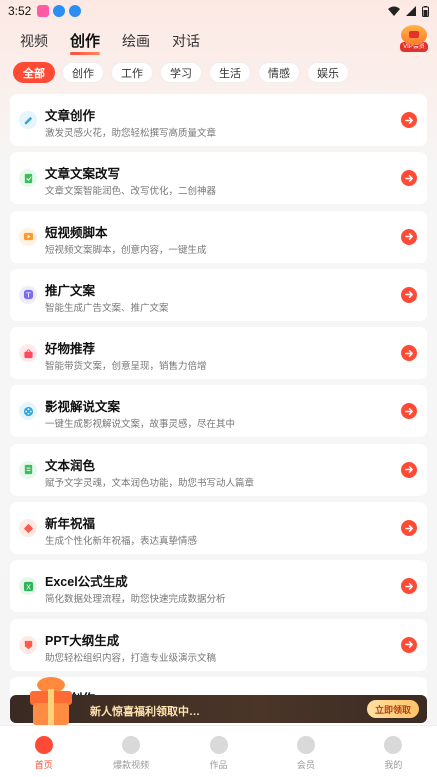  What do you see at coordinates (131, 133) in the screenshot?
I see `tool-card-desc: 激发灵感火花，助您轻松撰写高质量文章` at bounding box center [131, 133].